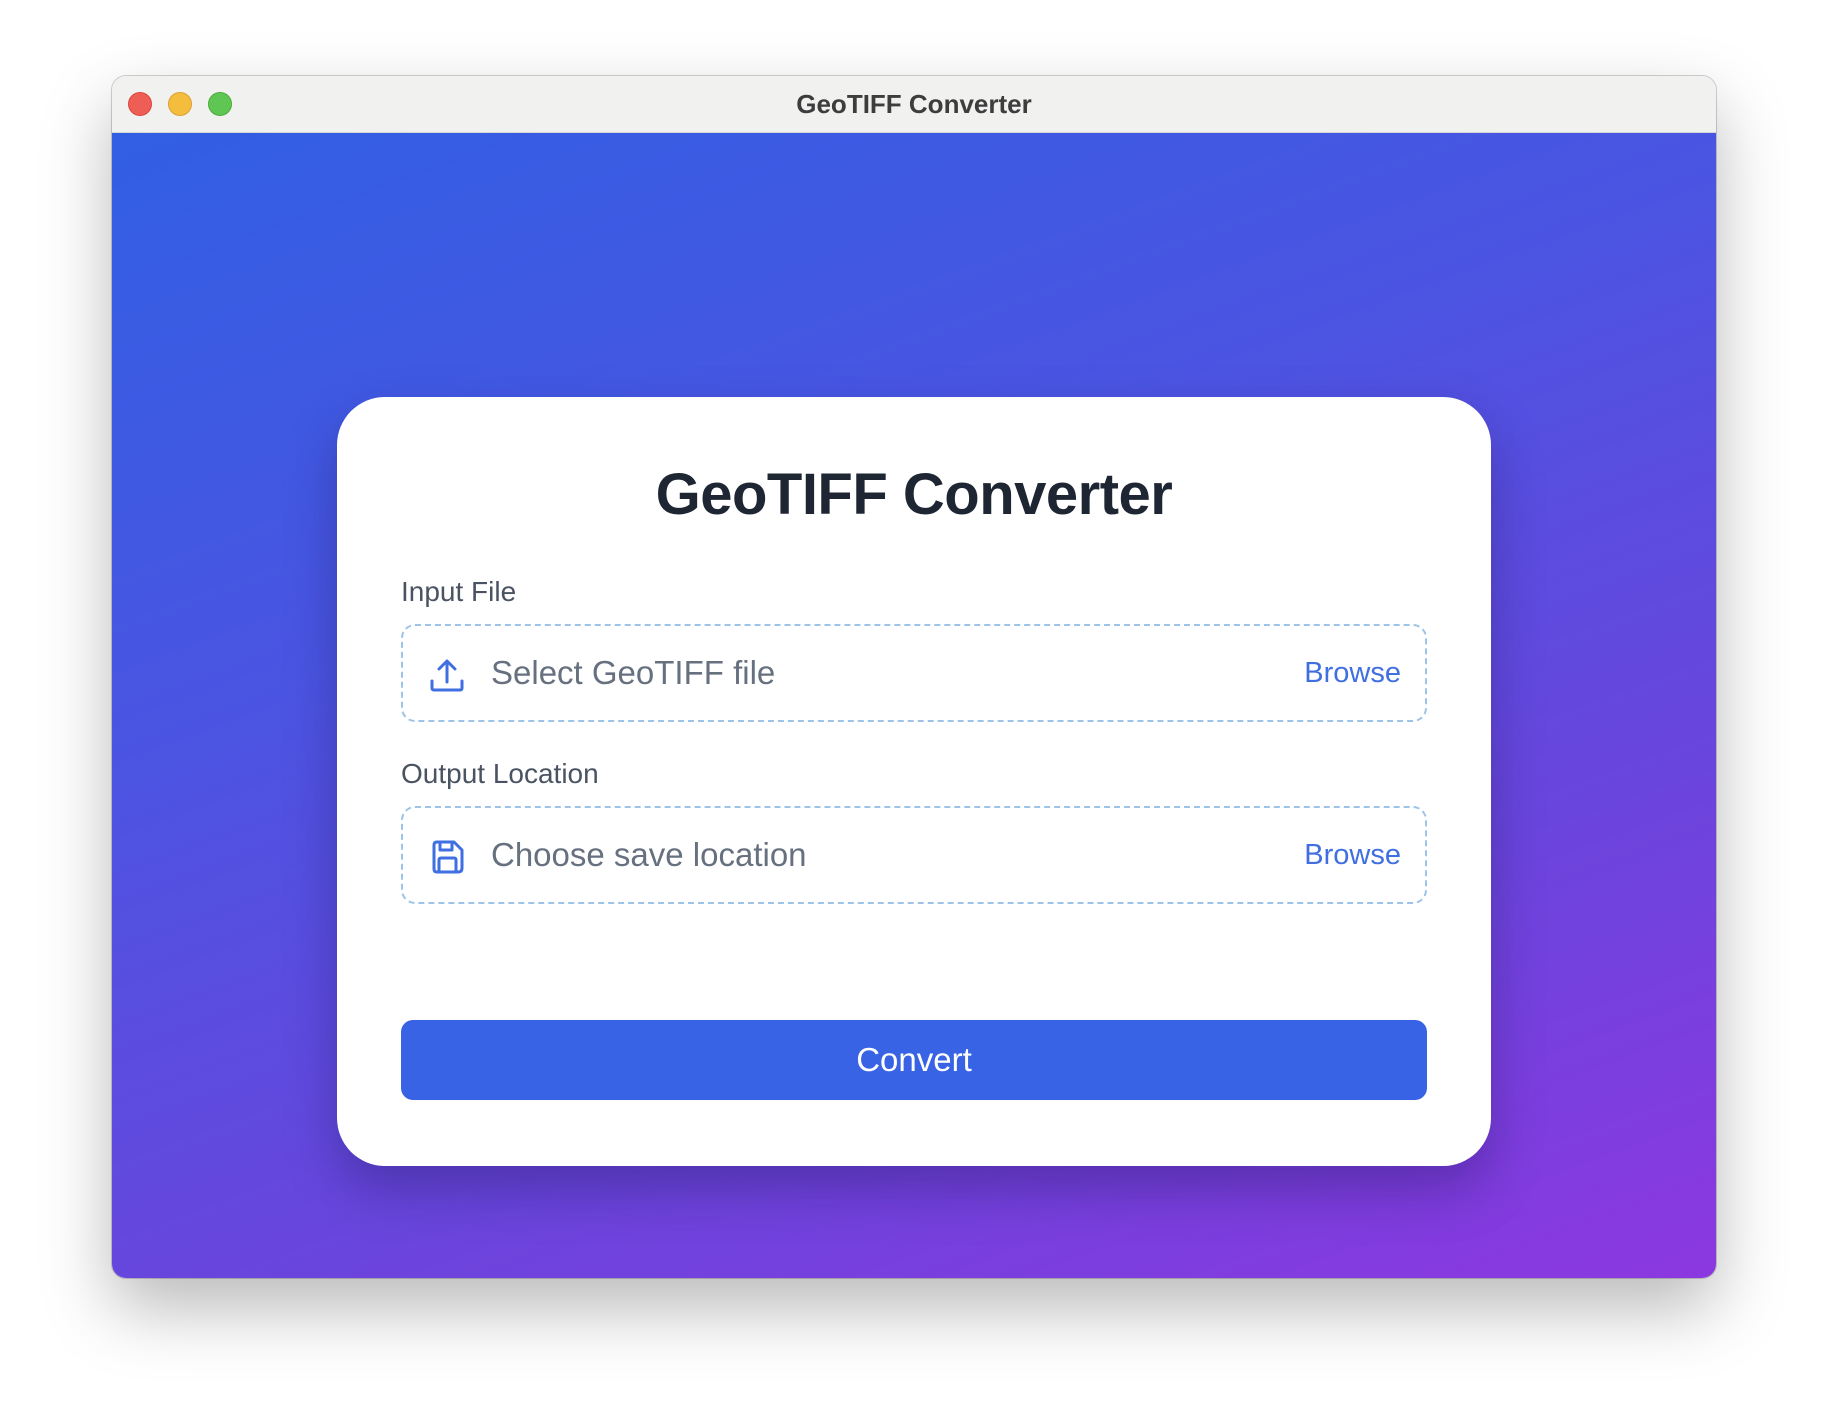  What do you see at coordinates (649, 854) in the screenshot?
I see `output-location-placeholder: Choose save location` at bounding box center [649, 854].